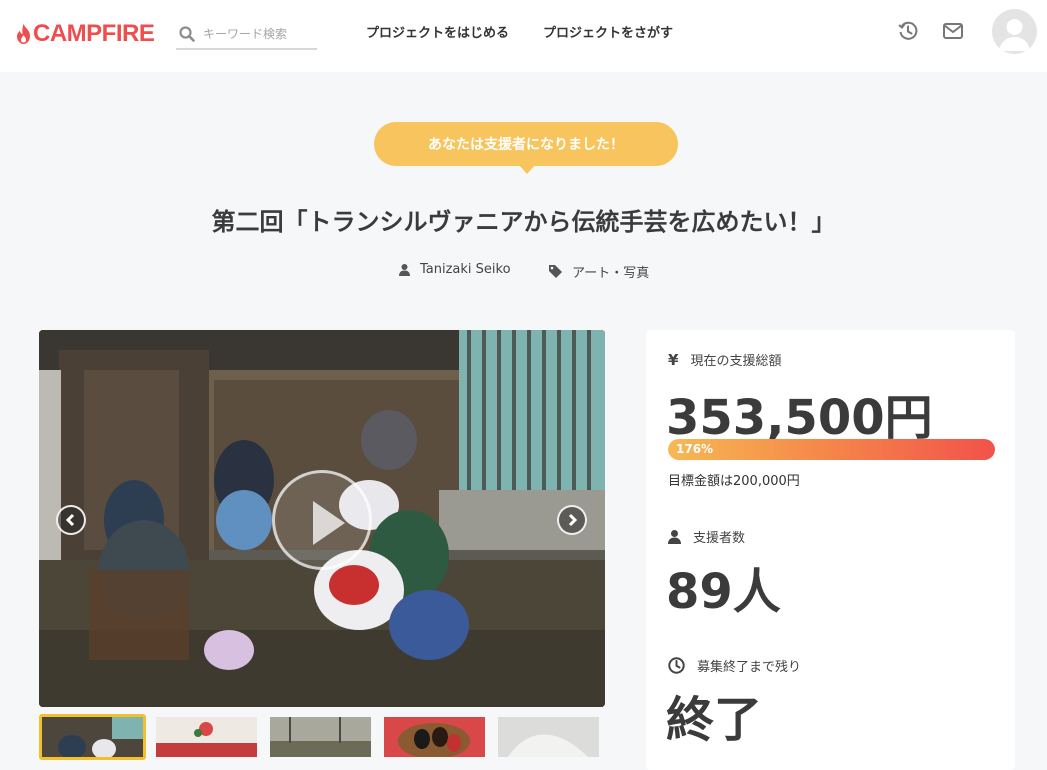 The height and width of the screenshot is (770, 1047). I want to click on progress-percent: 176%, so click(695, 449).